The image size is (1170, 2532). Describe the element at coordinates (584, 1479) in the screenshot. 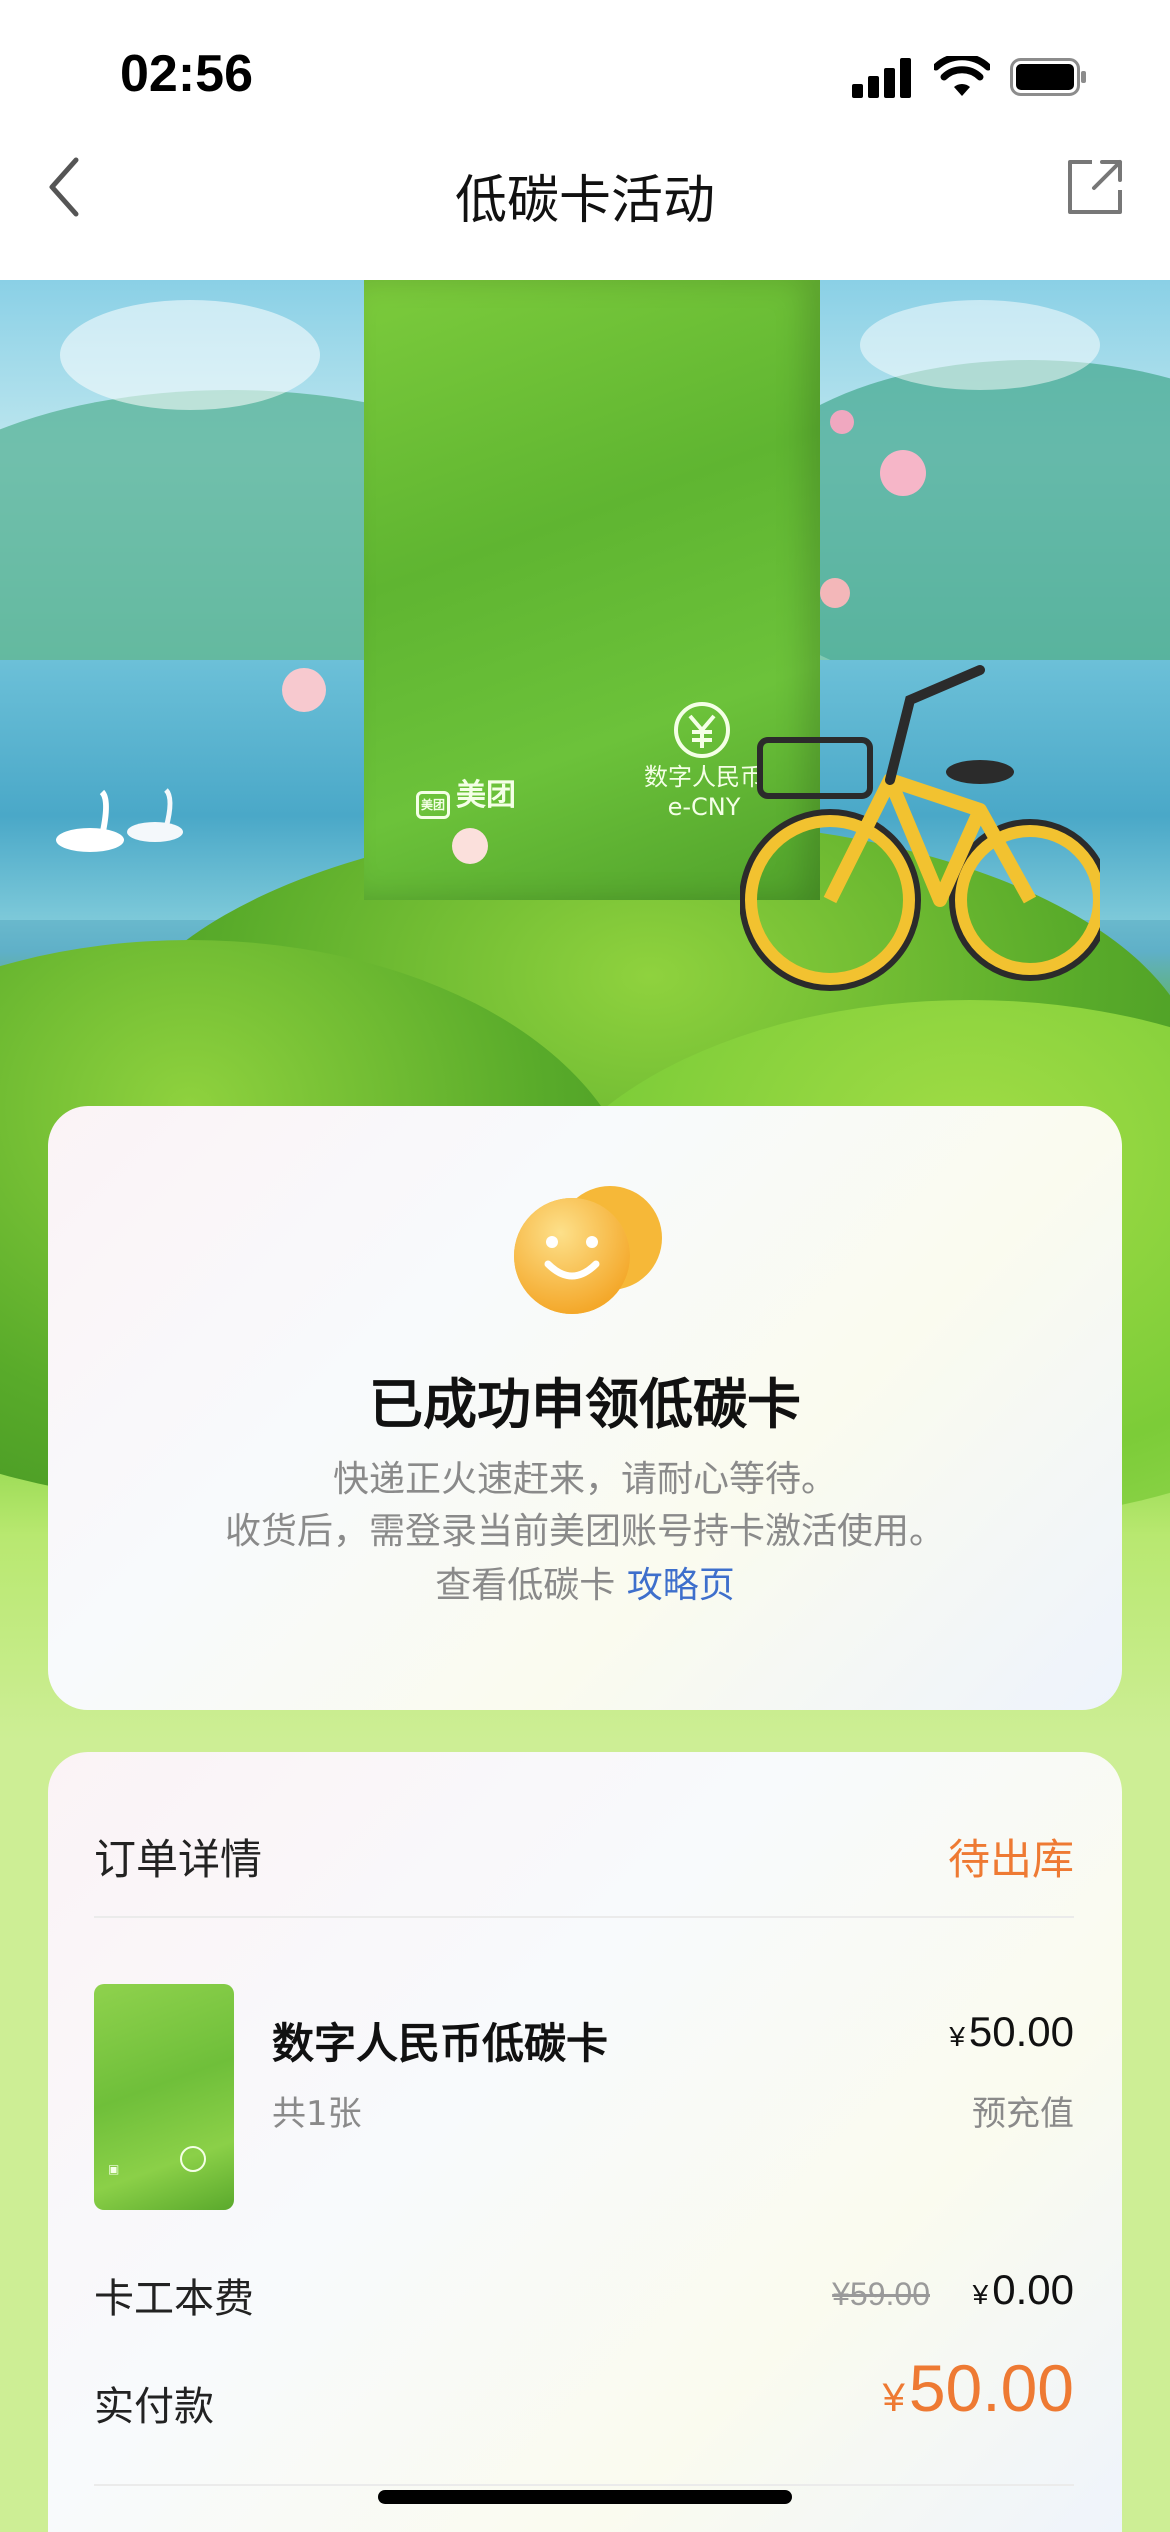

I see `result-line-1: 快递正火速赶来，请耐心等待。` at that location.